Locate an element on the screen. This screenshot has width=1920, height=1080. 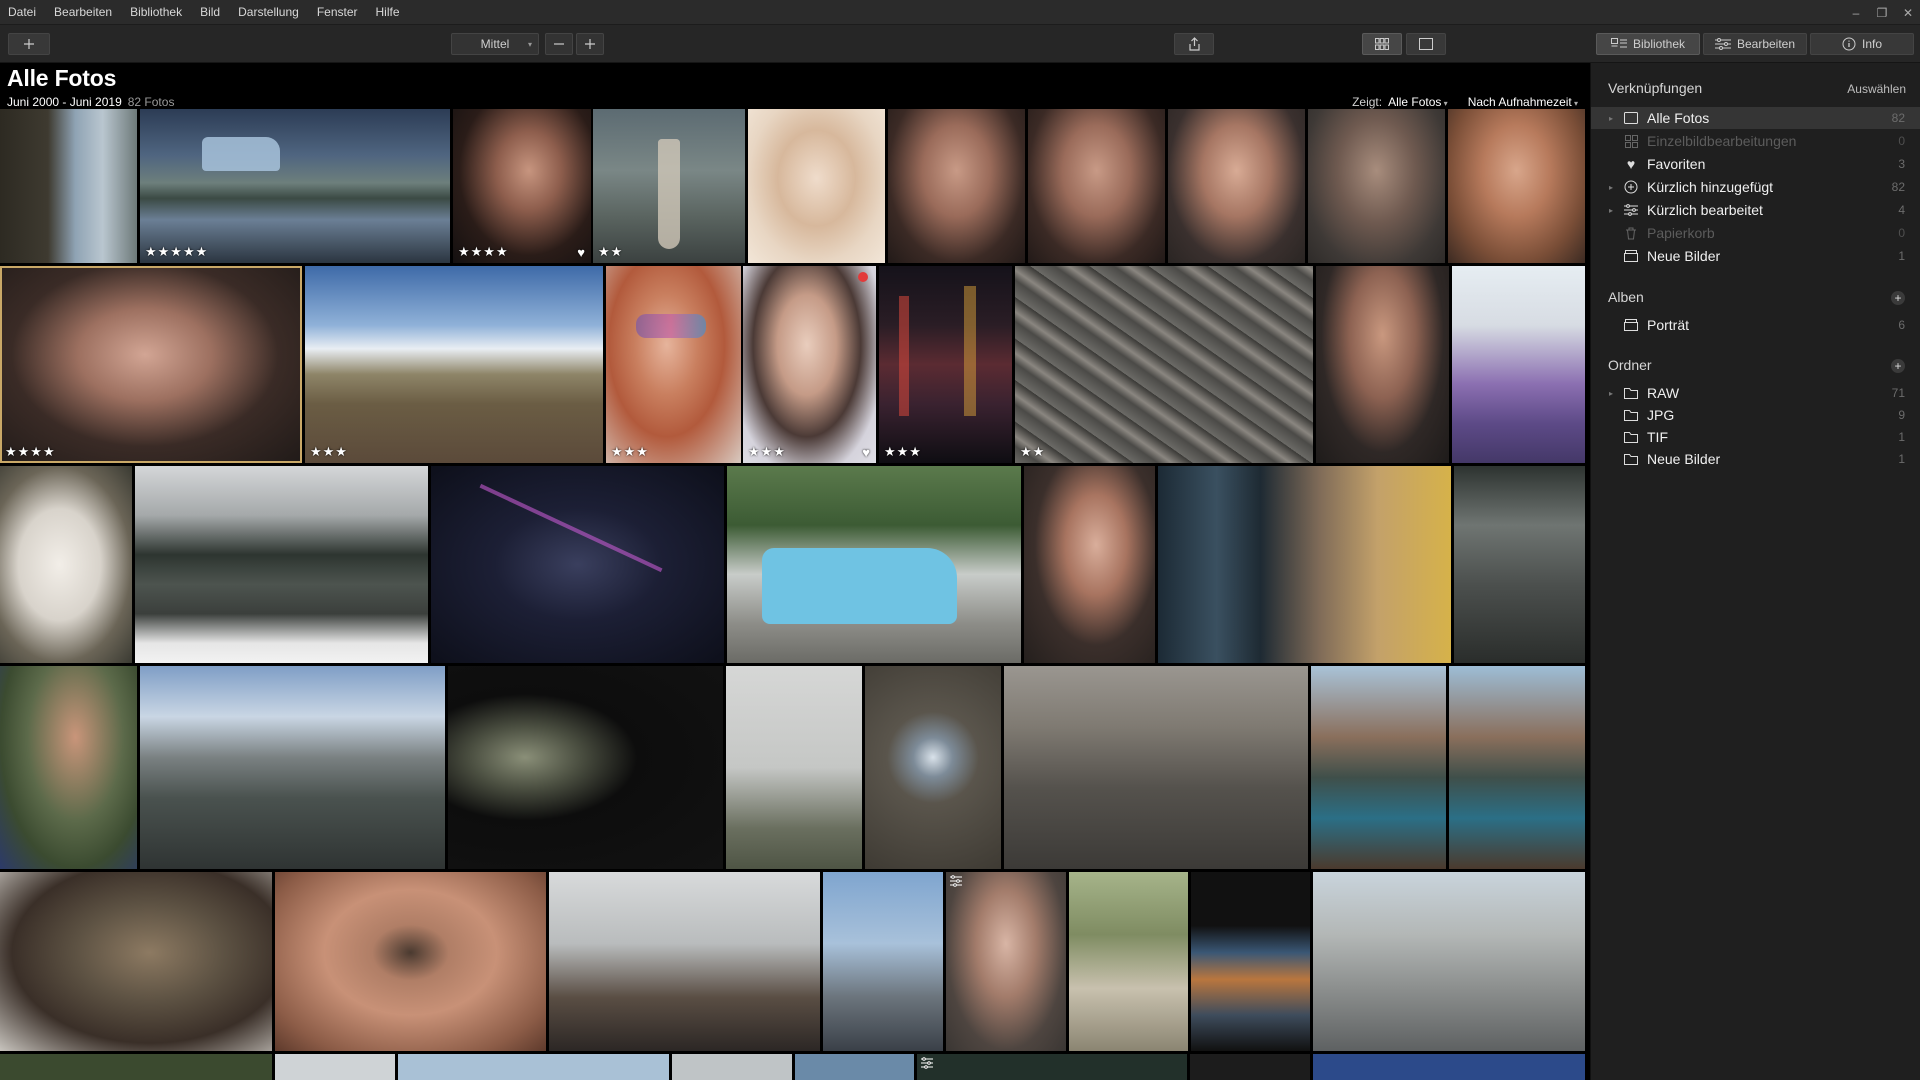
tab-library: Bibliothek is located at coordinates (1648, 44).